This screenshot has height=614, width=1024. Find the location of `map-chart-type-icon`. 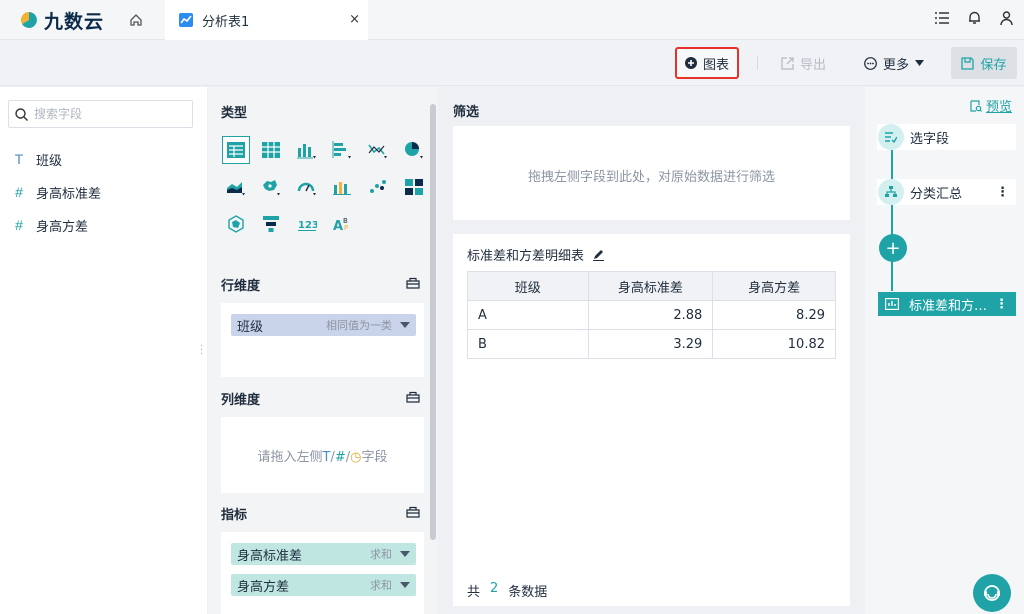

map-chart-type-icon is located at coordinates (271, 187).